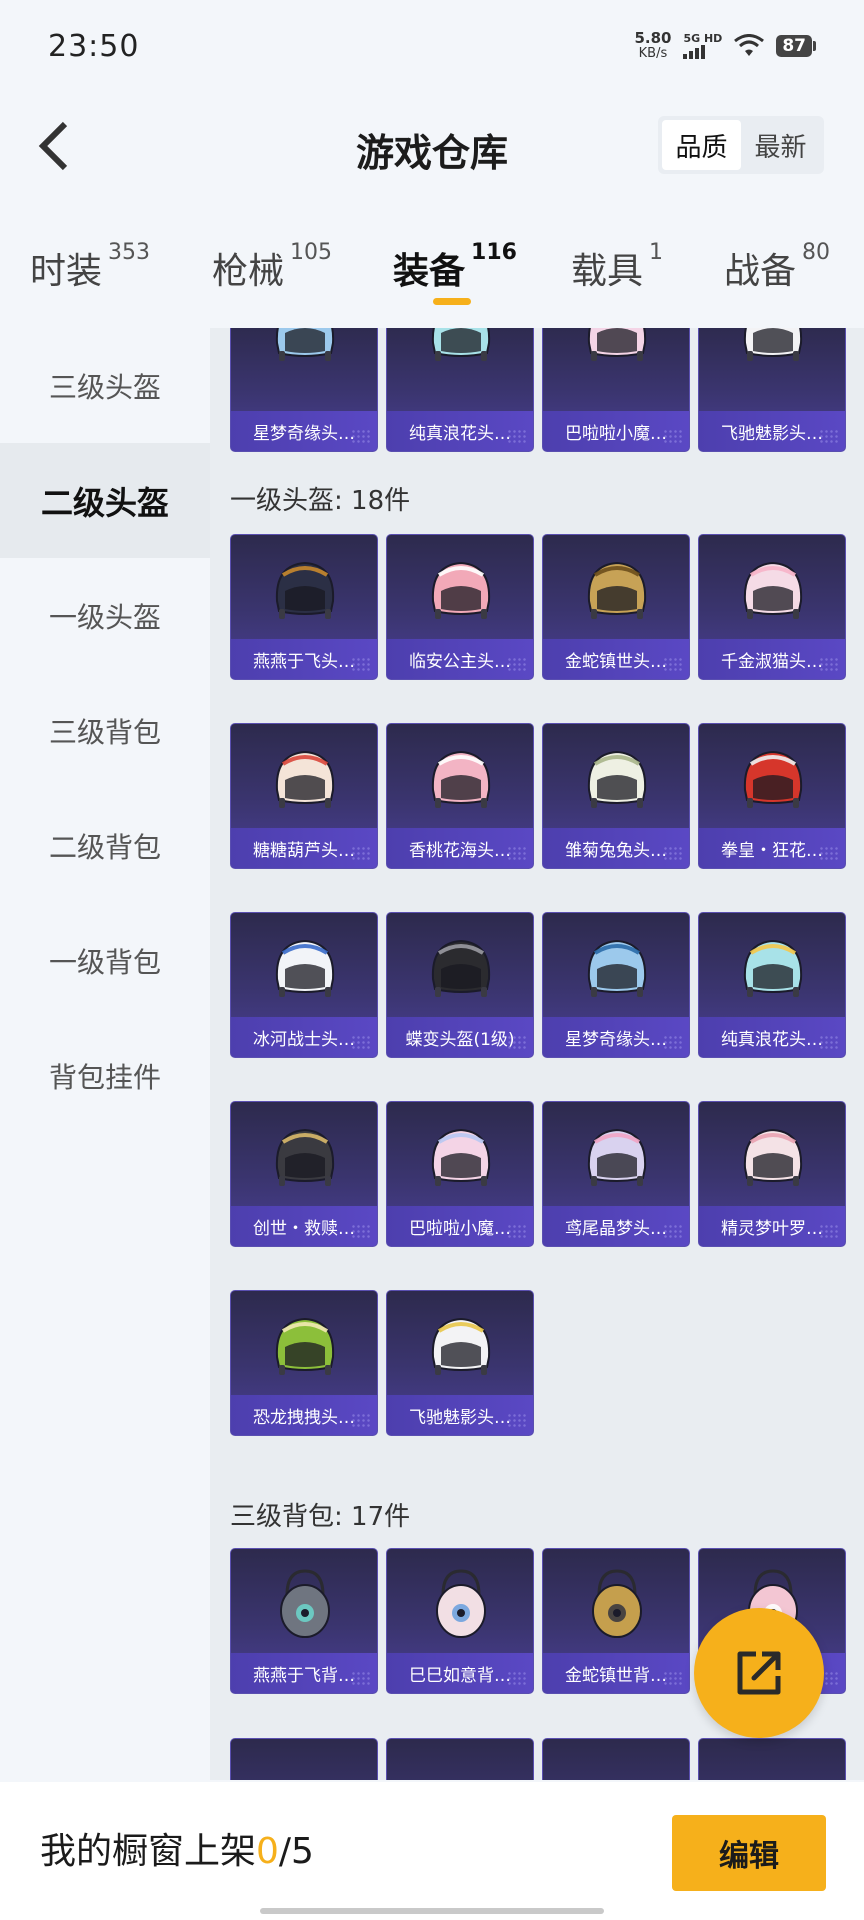  What do you see at coordinates (432, 1851) in the screenshot?
I see `bottom-bar: 我的橱窗上架0/5 编辑` at bounding box center [432, 1851].